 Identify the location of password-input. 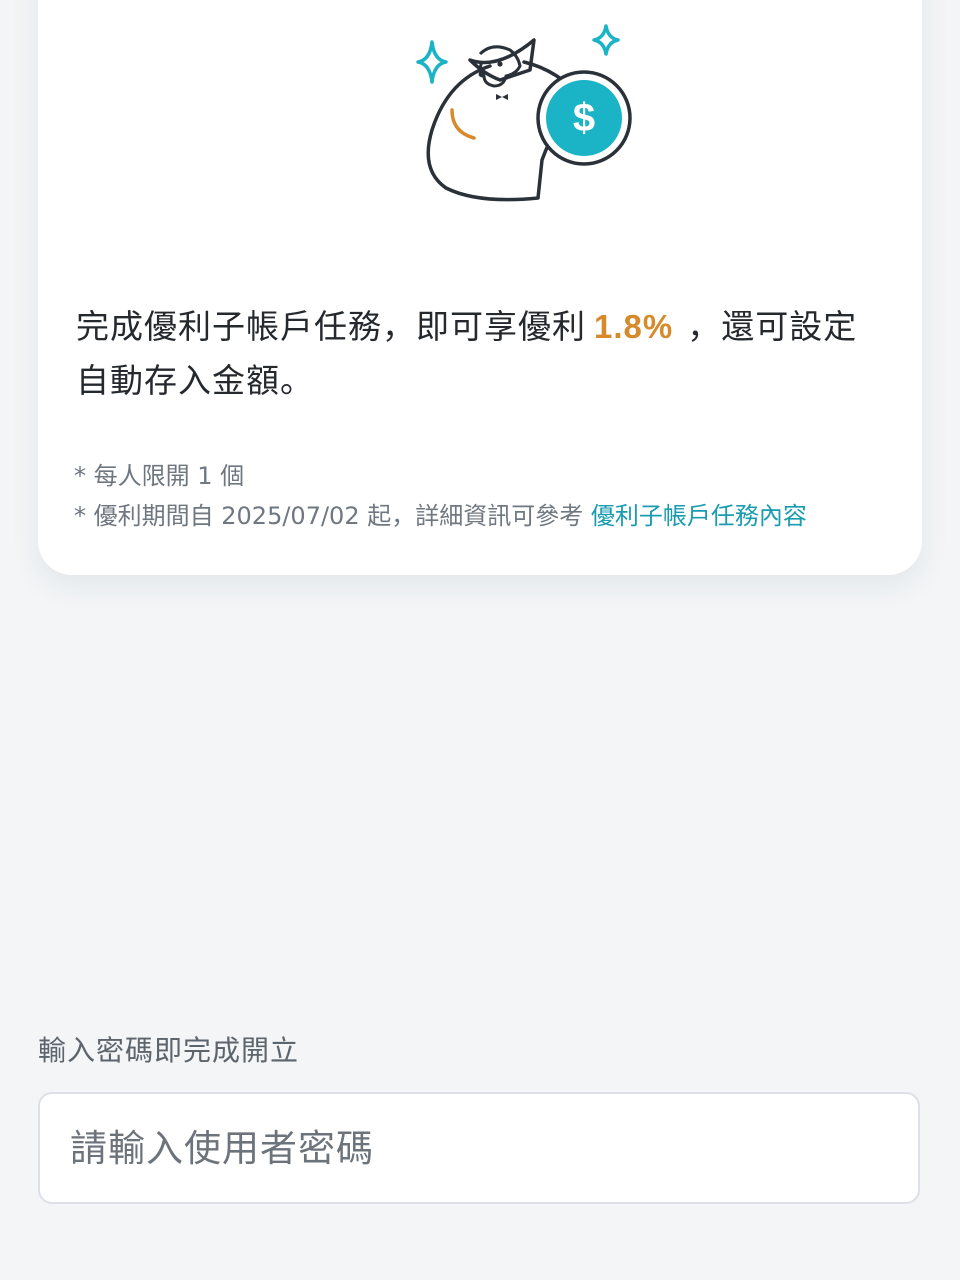
(479, 1148).